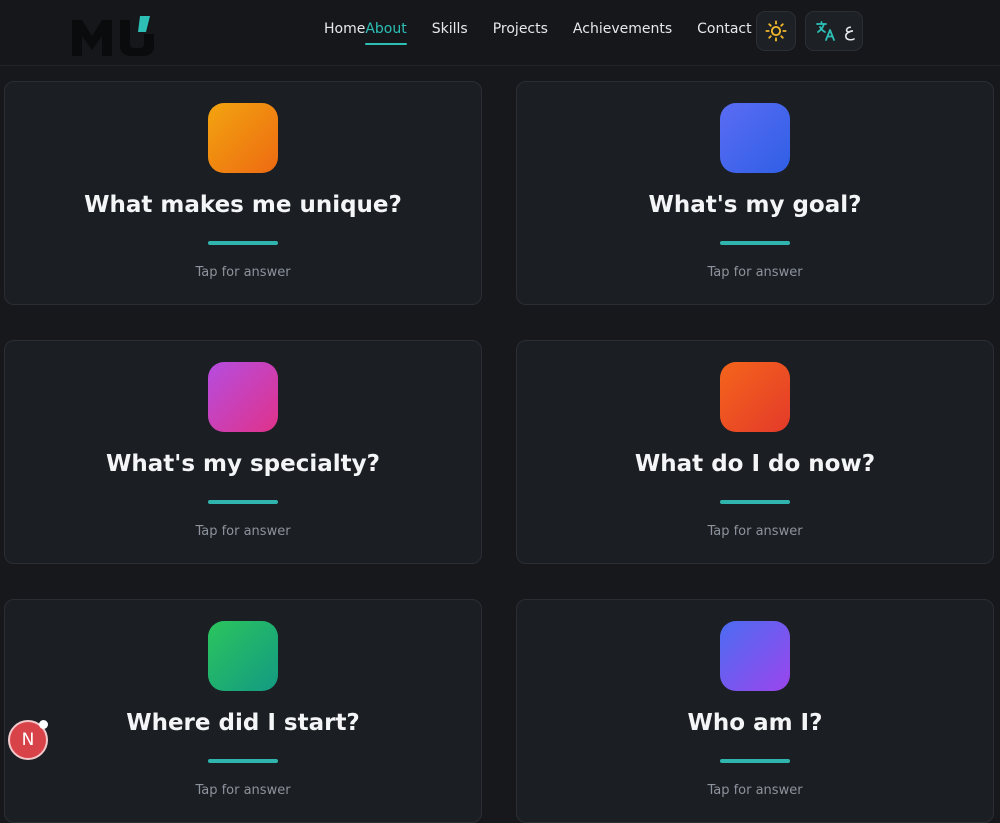  I want to click on nav-projects: Projects, so click(520, 33).